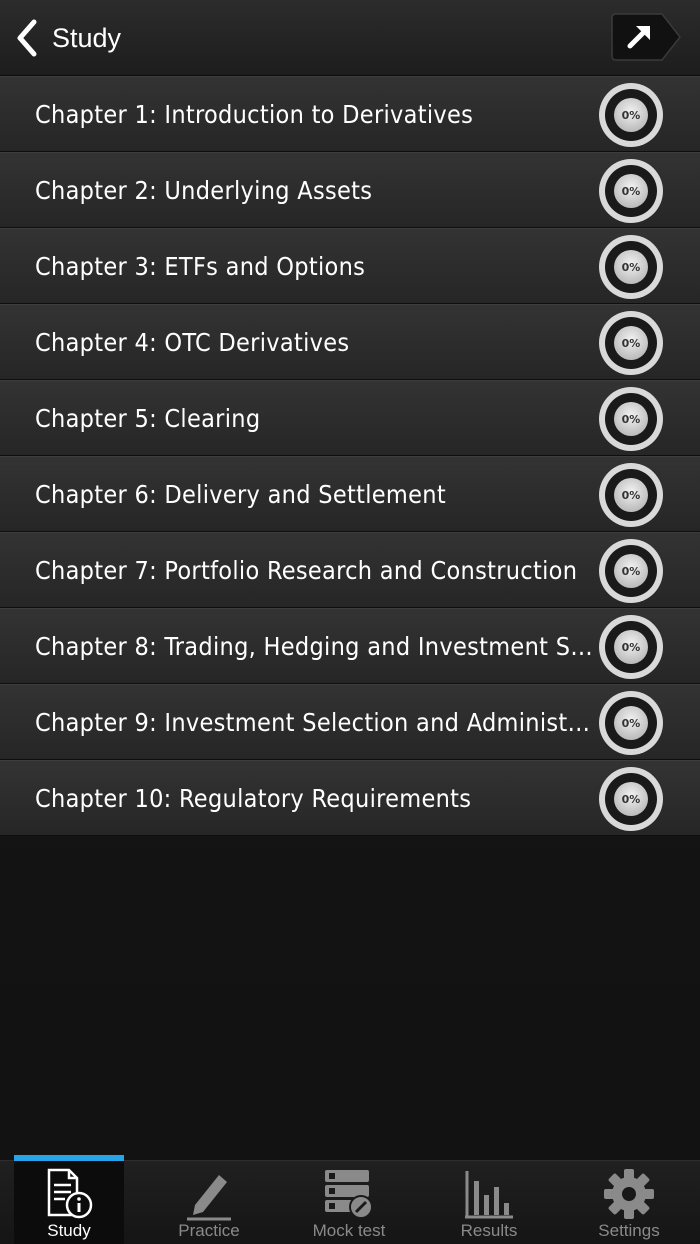  I want to click on tab-label: Settings, so click(629, 1230).